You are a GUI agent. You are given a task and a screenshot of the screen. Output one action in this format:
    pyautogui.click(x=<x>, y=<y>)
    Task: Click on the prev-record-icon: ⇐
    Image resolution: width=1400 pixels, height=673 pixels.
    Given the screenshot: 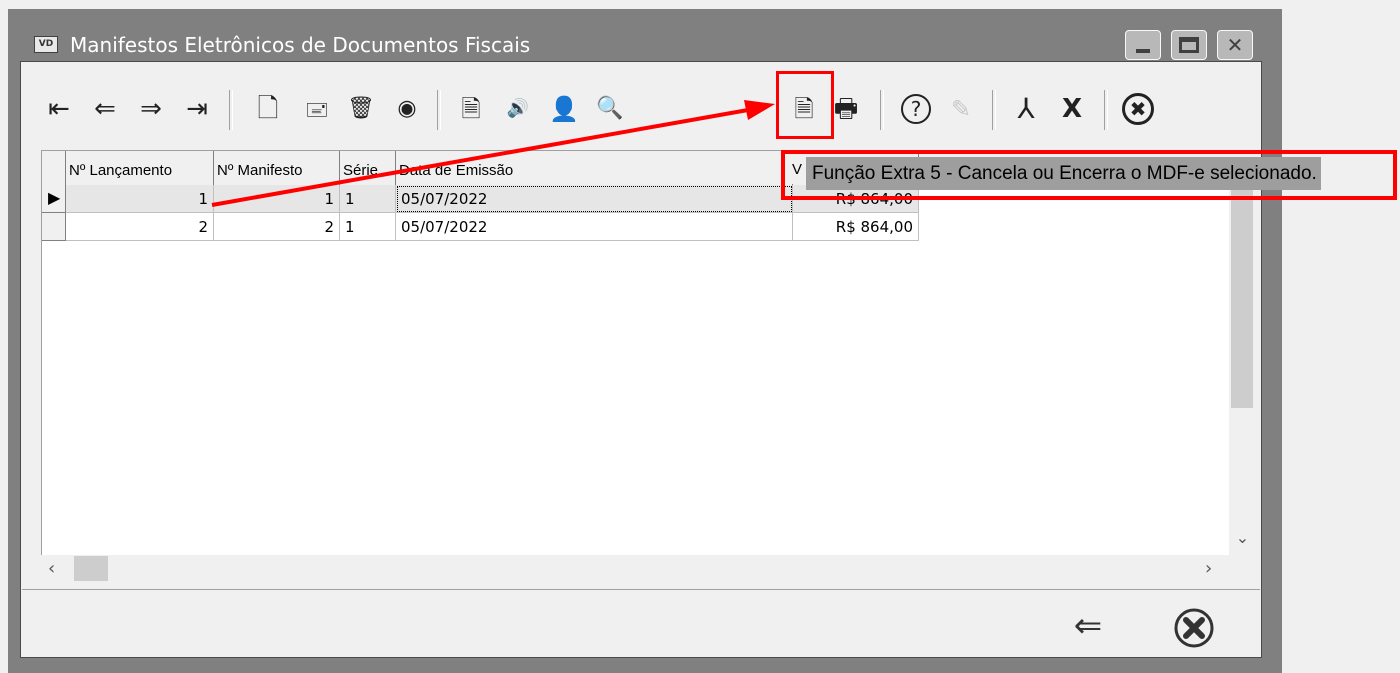 What is the action you would take?
    pyautogui.click(x=105, y=109)
    